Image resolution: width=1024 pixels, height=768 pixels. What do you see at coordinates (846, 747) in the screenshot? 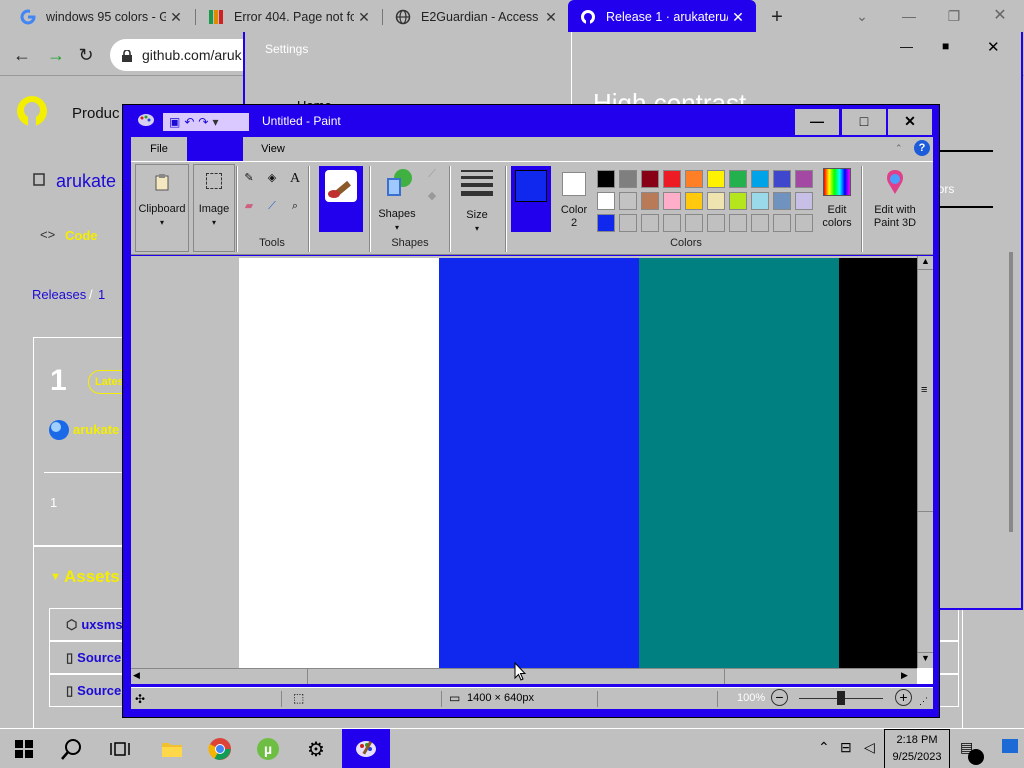
I see `network-icon: ⊟` at bounding box center [846, 747].